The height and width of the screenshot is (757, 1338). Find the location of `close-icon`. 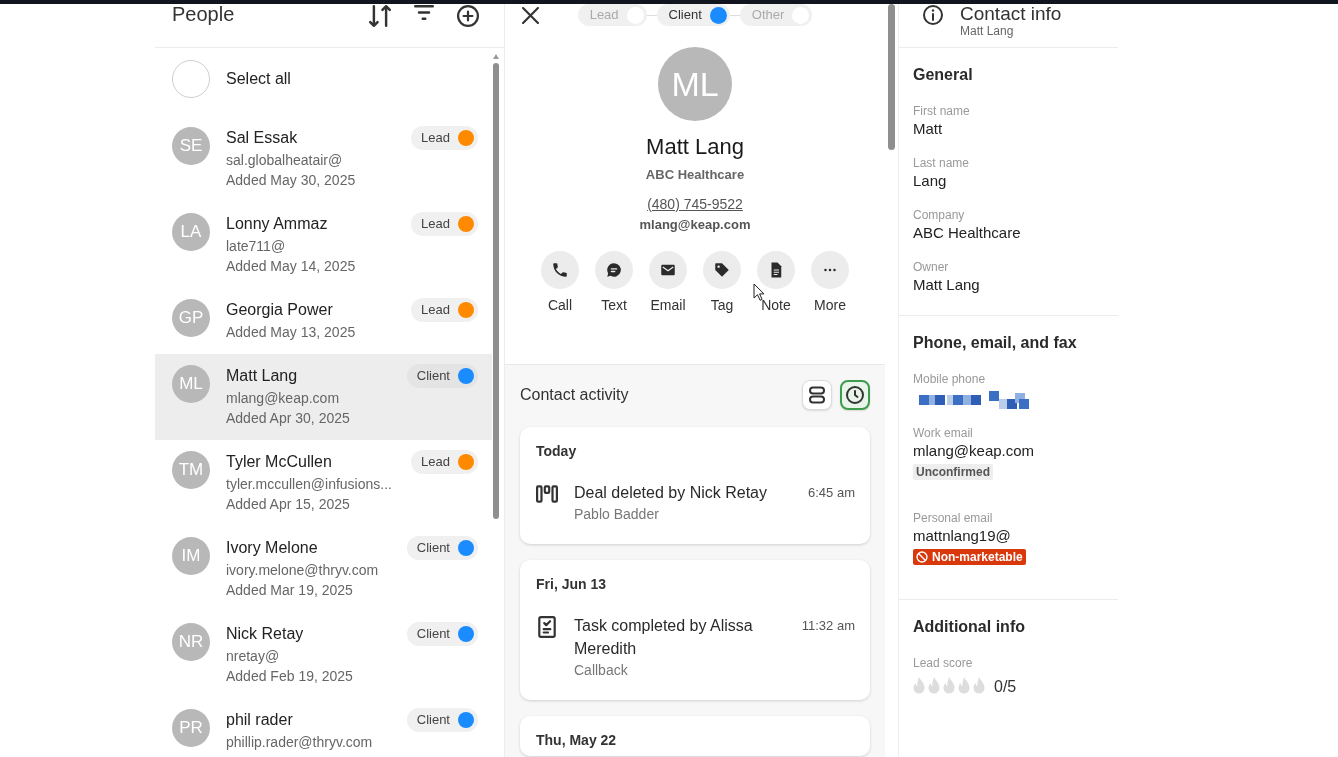

close-icon is located at coordinates (530, 15).